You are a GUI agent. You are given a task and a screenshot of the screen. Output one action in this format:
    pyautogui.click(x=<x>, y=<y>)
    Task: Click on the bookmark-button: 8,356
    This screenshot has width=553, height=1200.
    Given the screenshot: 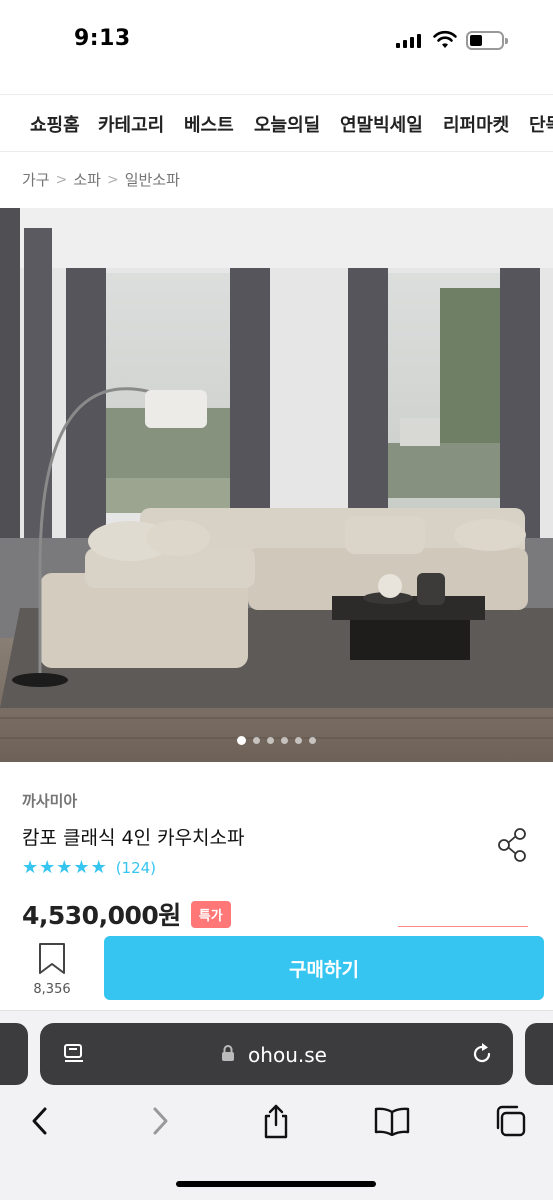 What is the action you would take?
    pyautogui.click(x=52, y=969)
    